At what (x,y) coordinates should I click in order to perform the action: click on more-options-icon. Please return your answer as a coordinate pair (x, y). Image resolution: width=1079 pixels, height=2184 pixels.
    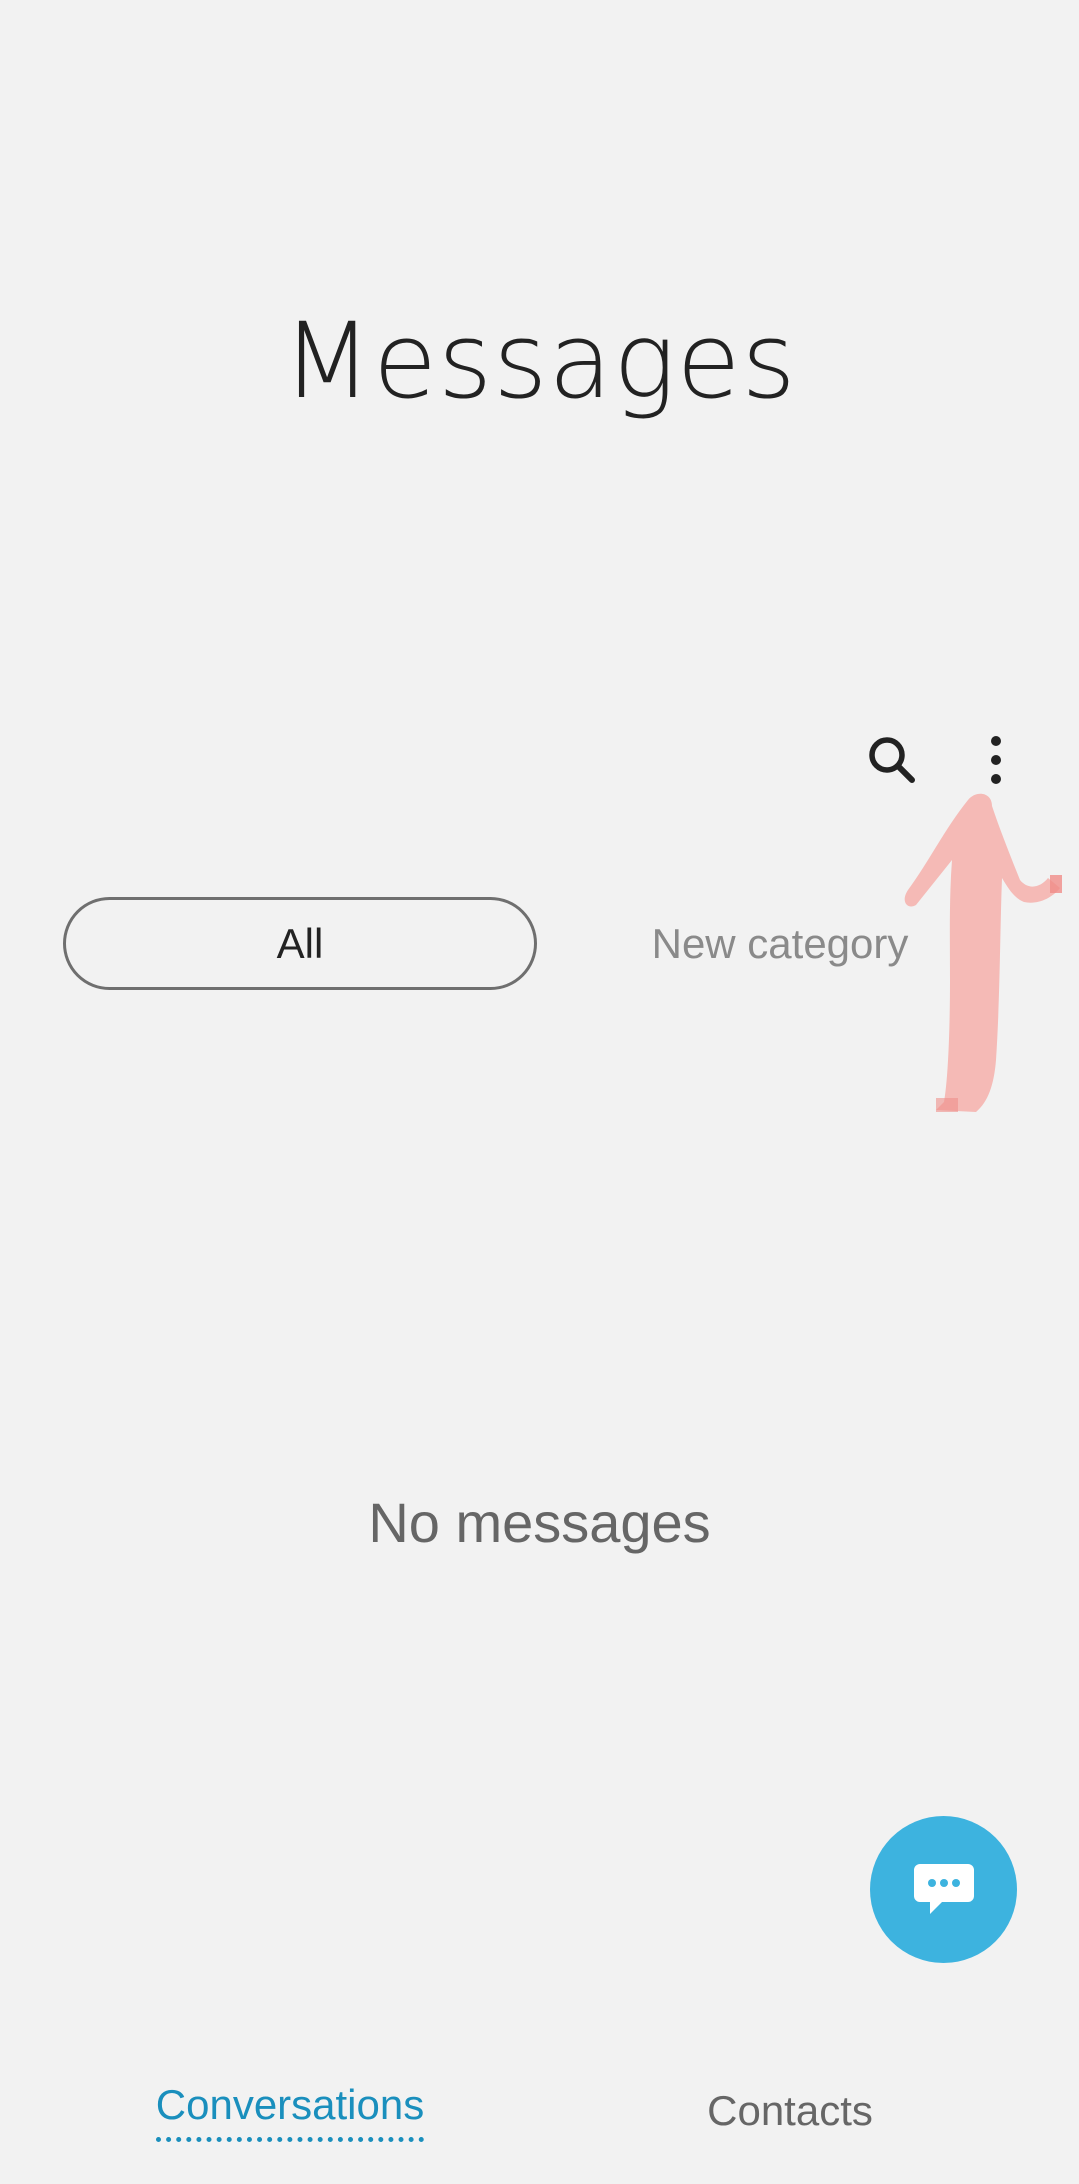
    Looking at the image, I should click on (996, 760).